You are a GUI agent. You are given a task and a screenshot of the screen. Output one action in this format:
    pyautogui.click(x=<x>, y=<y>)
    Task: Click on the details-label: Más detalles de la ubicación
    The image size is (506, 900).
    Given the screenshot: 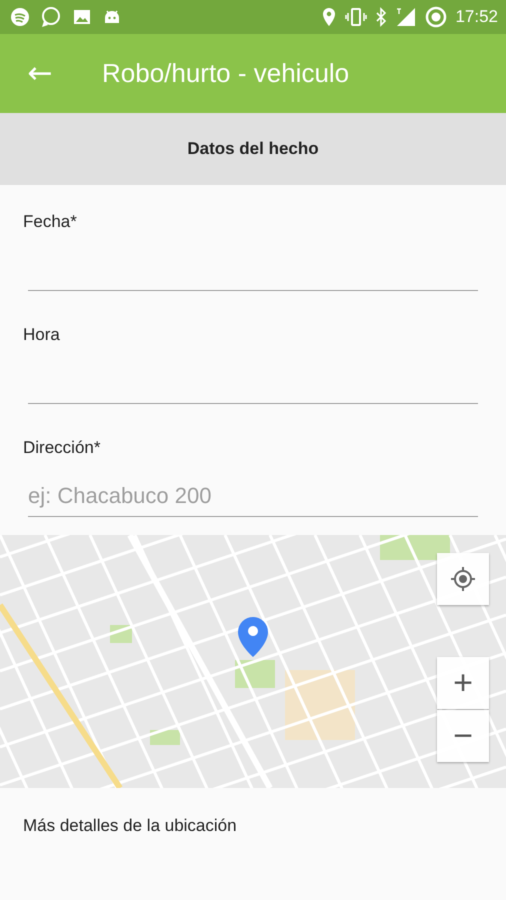 What is the action you would take?
    pyautogui.click(x=130, y=825)
    